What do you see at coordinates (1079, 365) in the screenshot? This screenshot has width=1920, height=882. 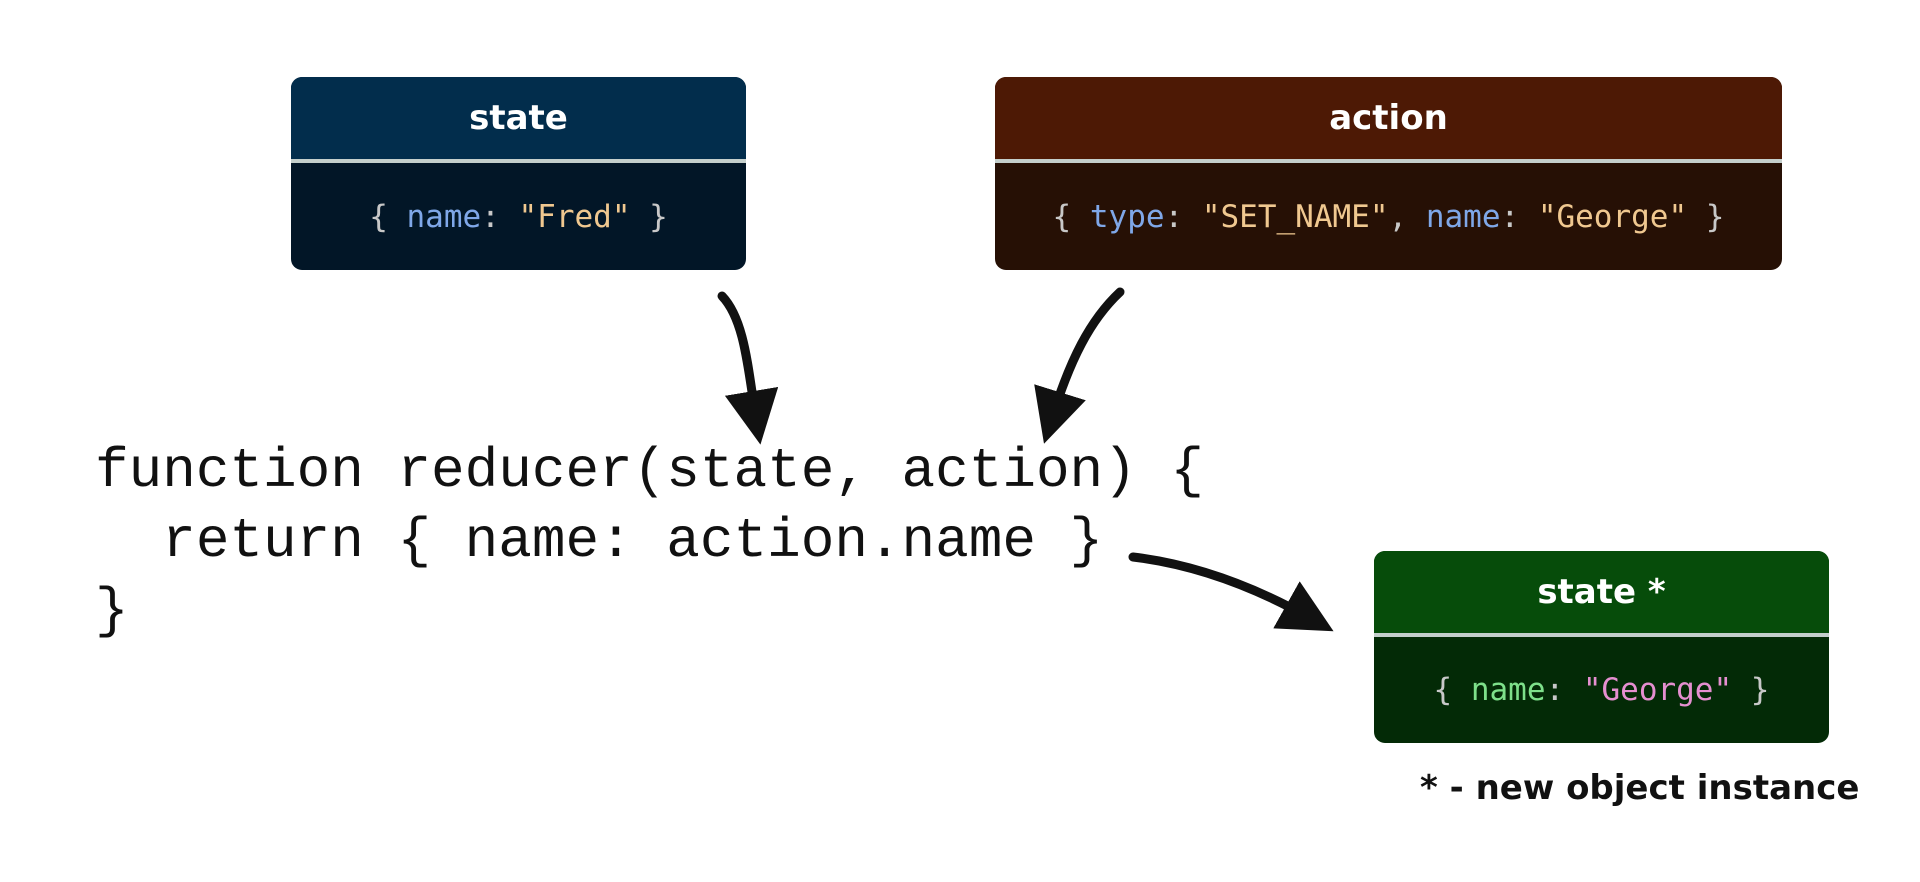 I see `arrow-action-to-reducer` at bounding box center [1079, 365].